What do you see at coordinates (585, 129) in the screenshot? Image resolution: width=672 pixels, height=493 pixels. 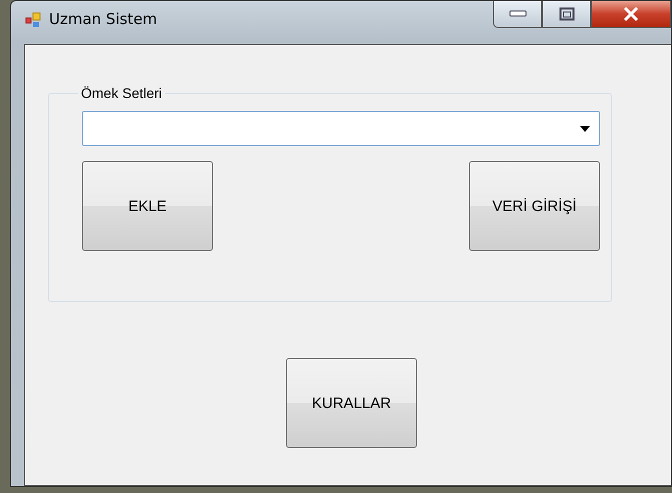 I see `caret-icon` at bounding box center [585, 129].